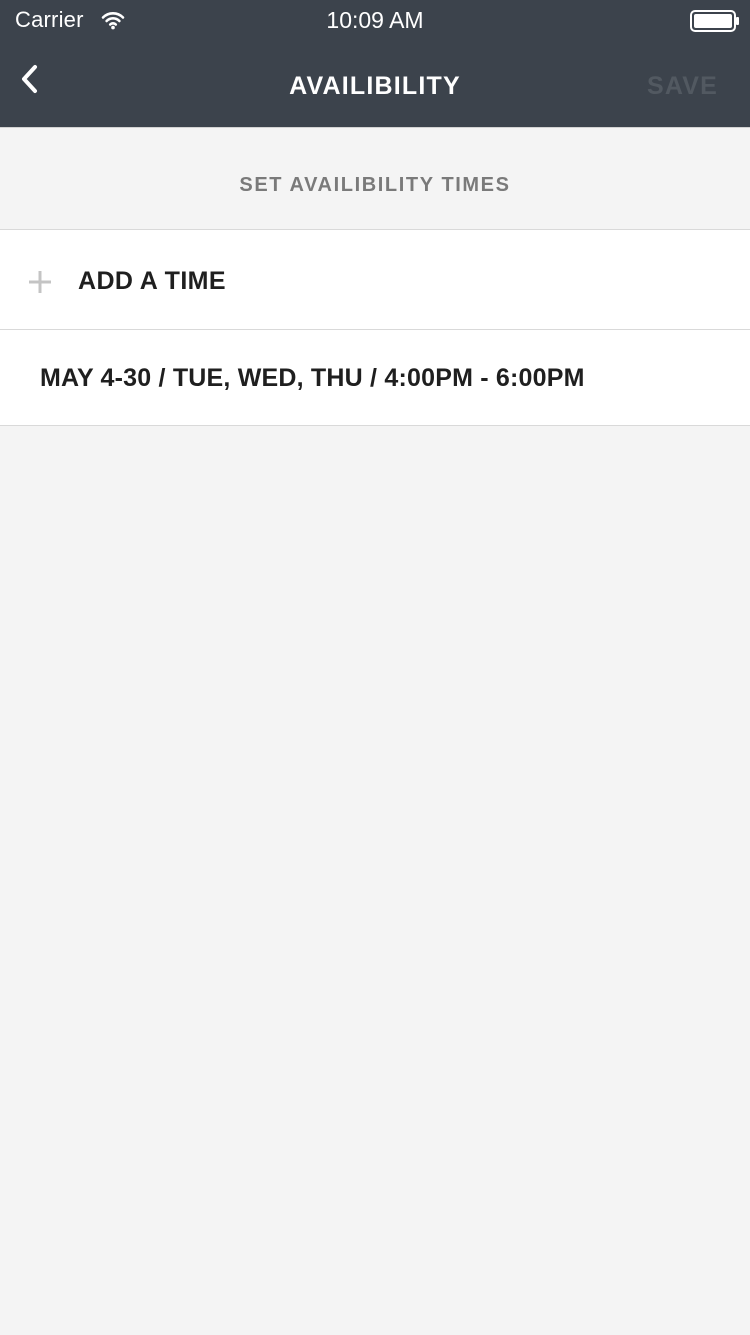 The height and width of the screenshot is (1335, 750). I want to click on status-bar: Carrier 10:09 AM, so click(375, 20).